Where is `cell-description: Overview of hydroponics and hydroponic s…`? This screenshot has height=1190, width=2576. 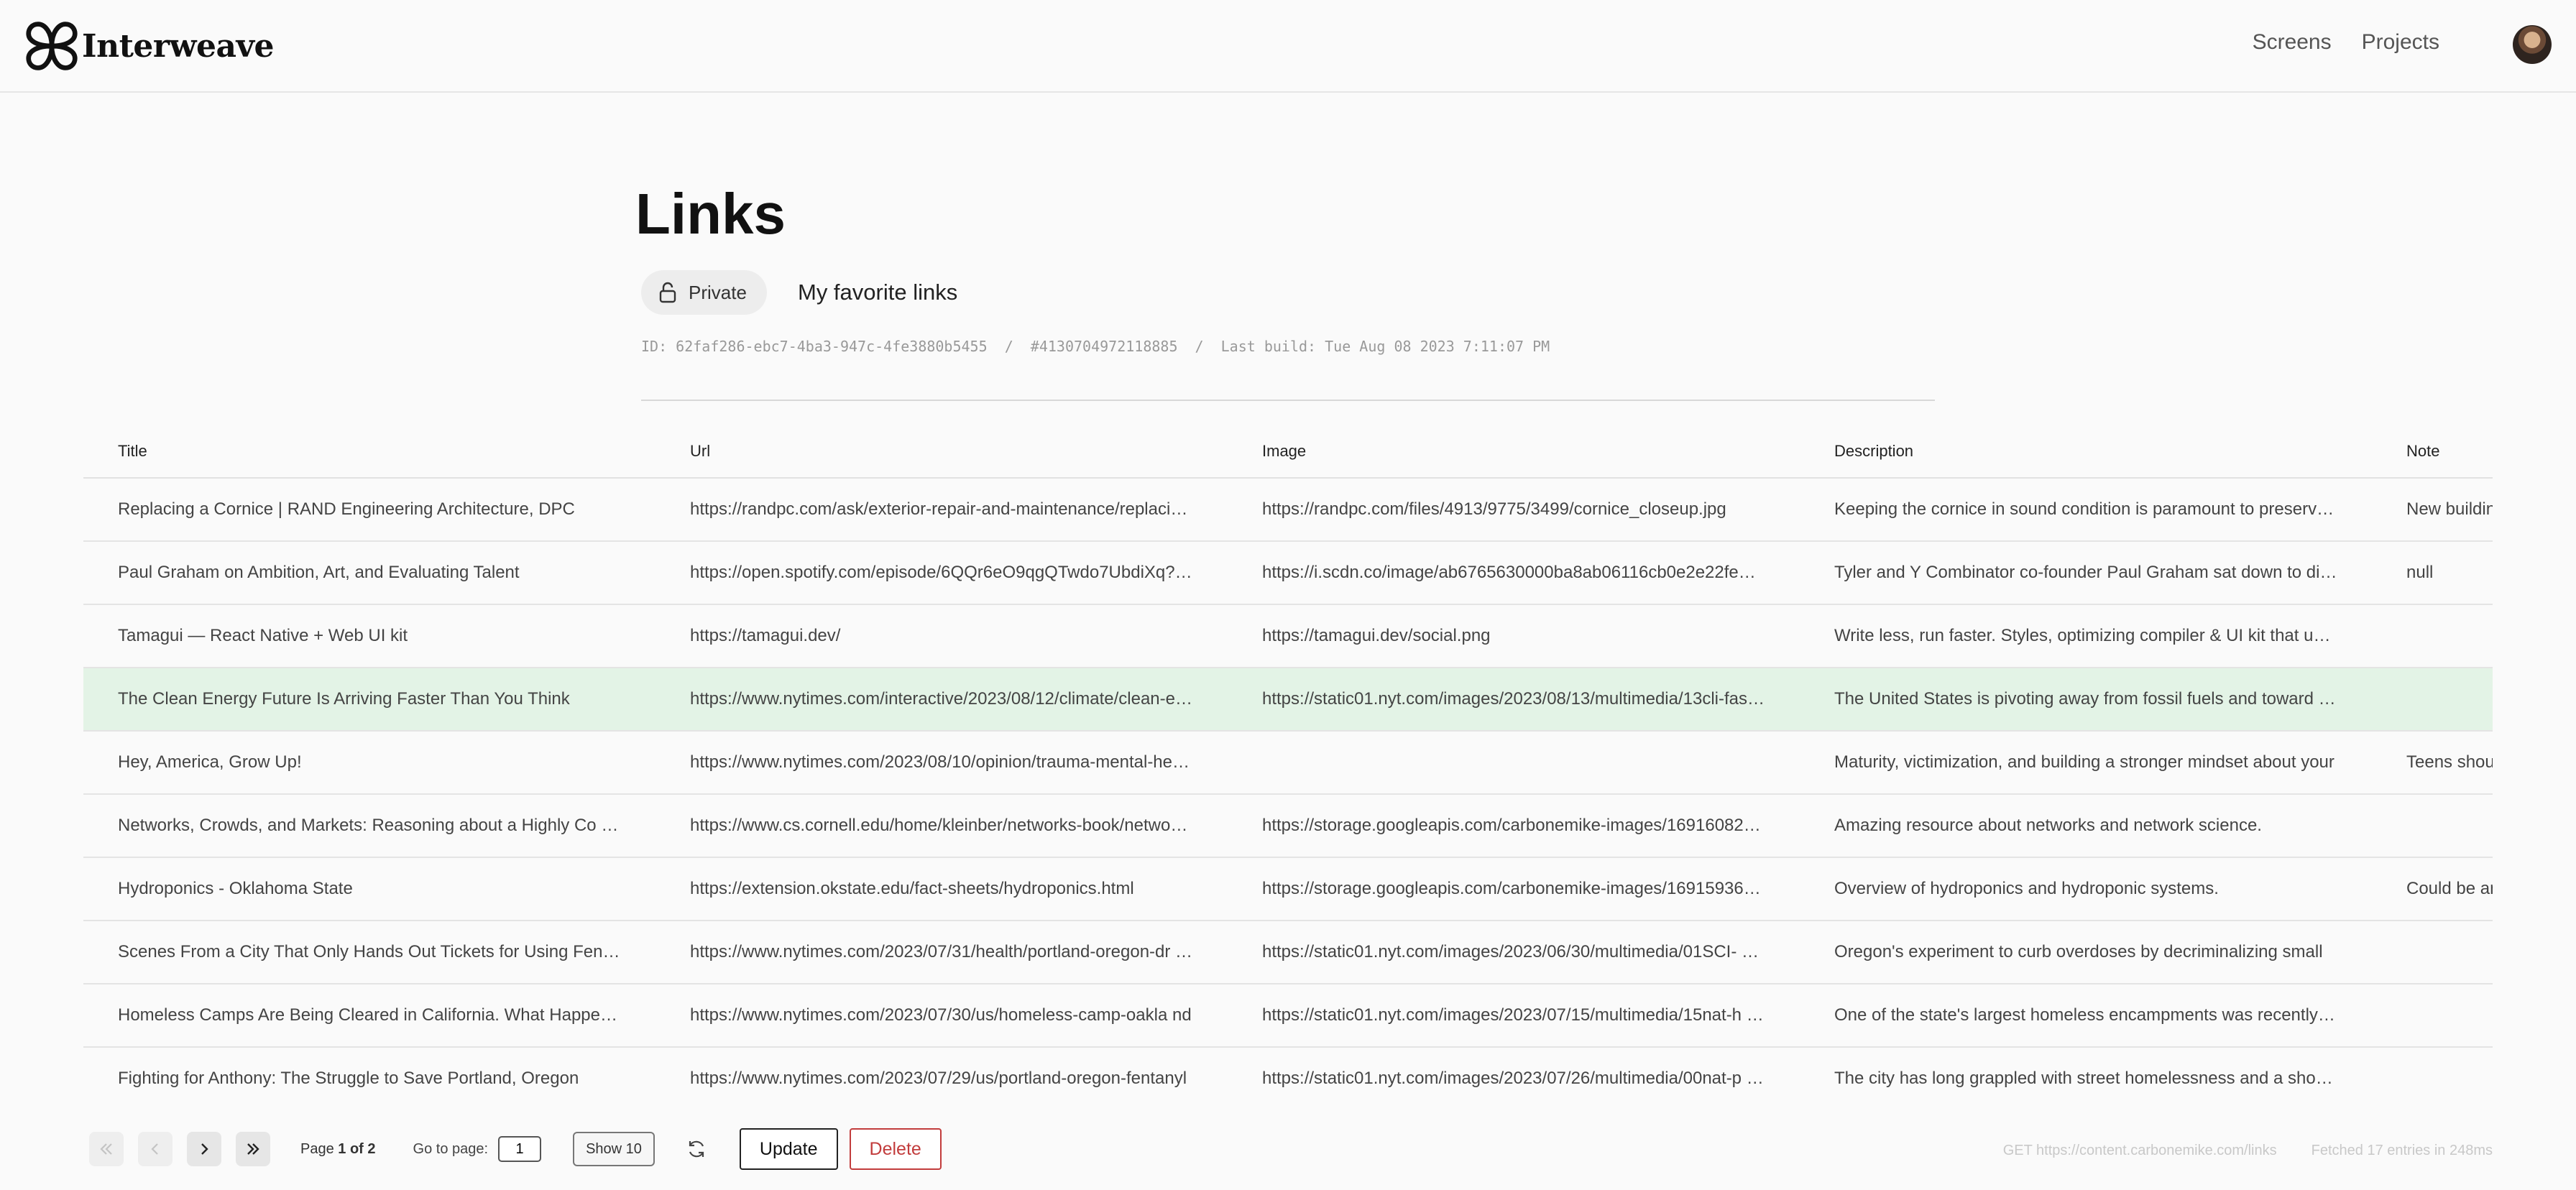 cell-description: Overview of hydroponics and hydroponic s… is located at coordinates (2086, 889).